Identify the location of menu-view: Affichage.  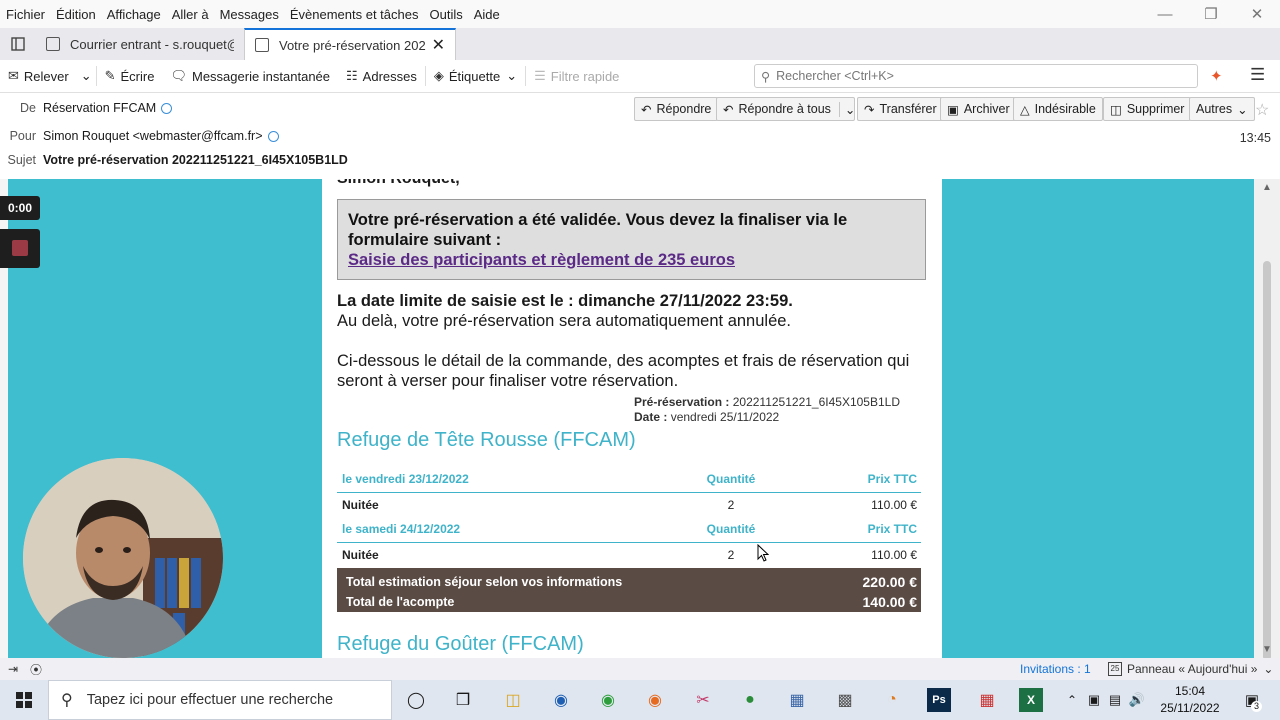
(134, 14).